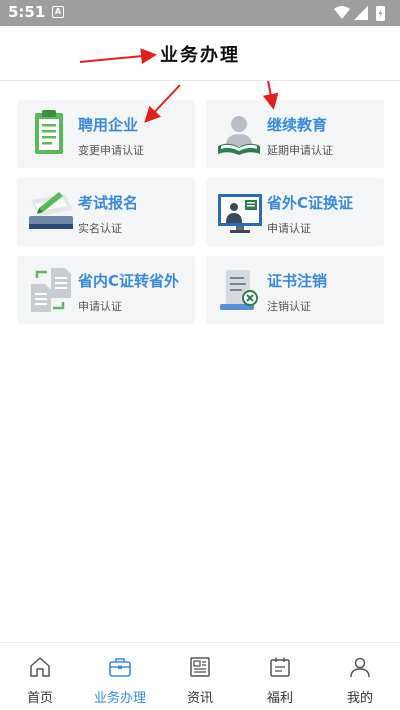 This screenshot has height=710, width=400. I want to click on briefcase-icon, so click(120, 667).